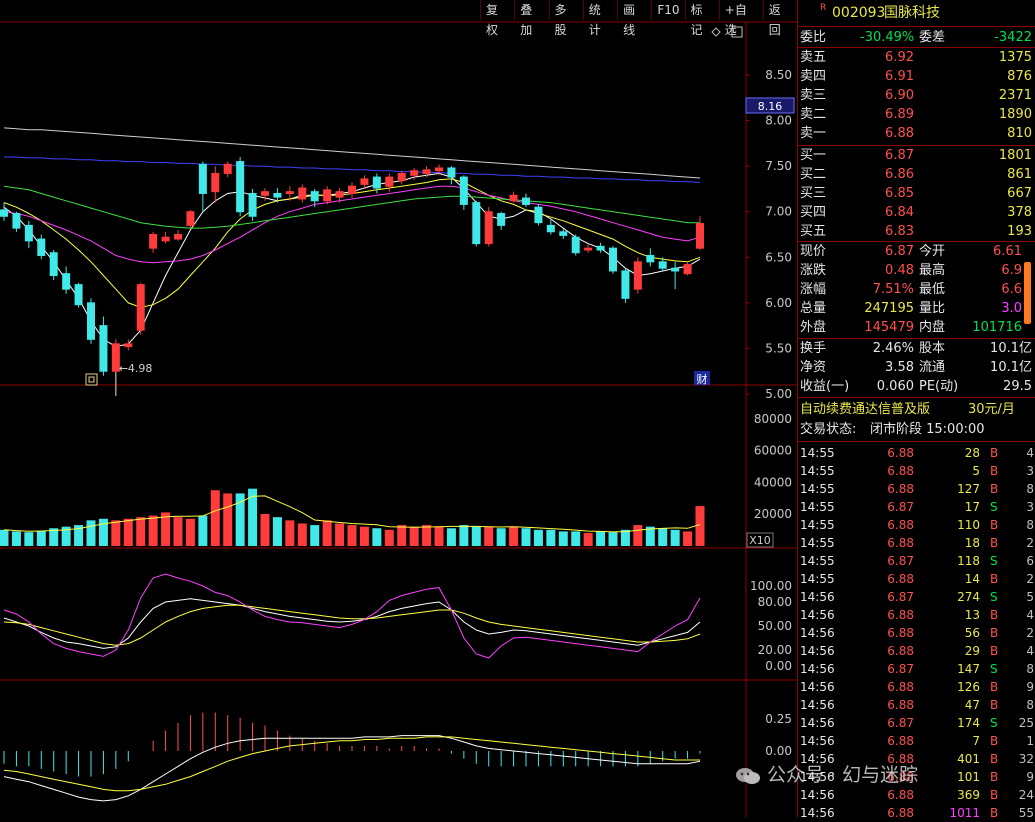 The height and width of the screenshot is (822, 1035). What do you see at coordinates (916, 723) in the screenshot?
I see `tick-row: 14:56 6.87 174 S 25` at bounding box center [916, 723].